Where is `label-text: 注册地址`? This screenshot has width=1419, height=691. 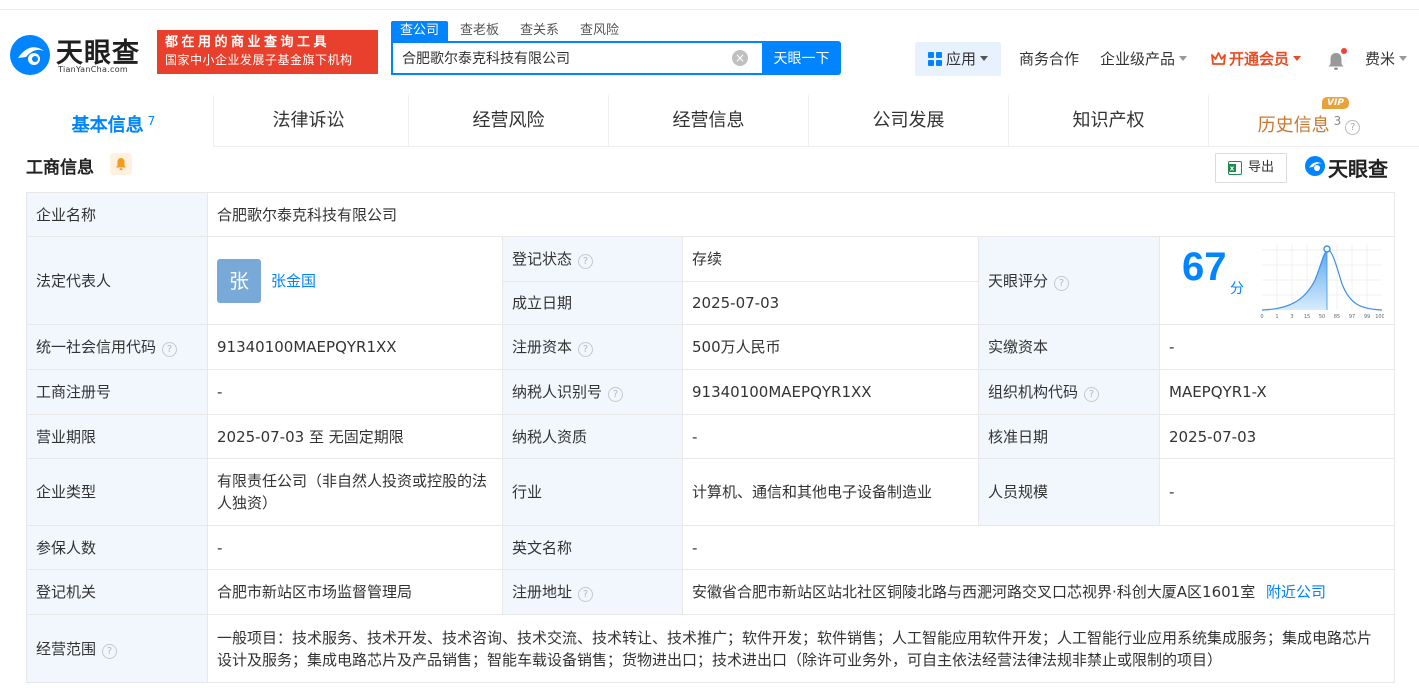
label-text: 注册地址 is located at coordinates (542, 592).